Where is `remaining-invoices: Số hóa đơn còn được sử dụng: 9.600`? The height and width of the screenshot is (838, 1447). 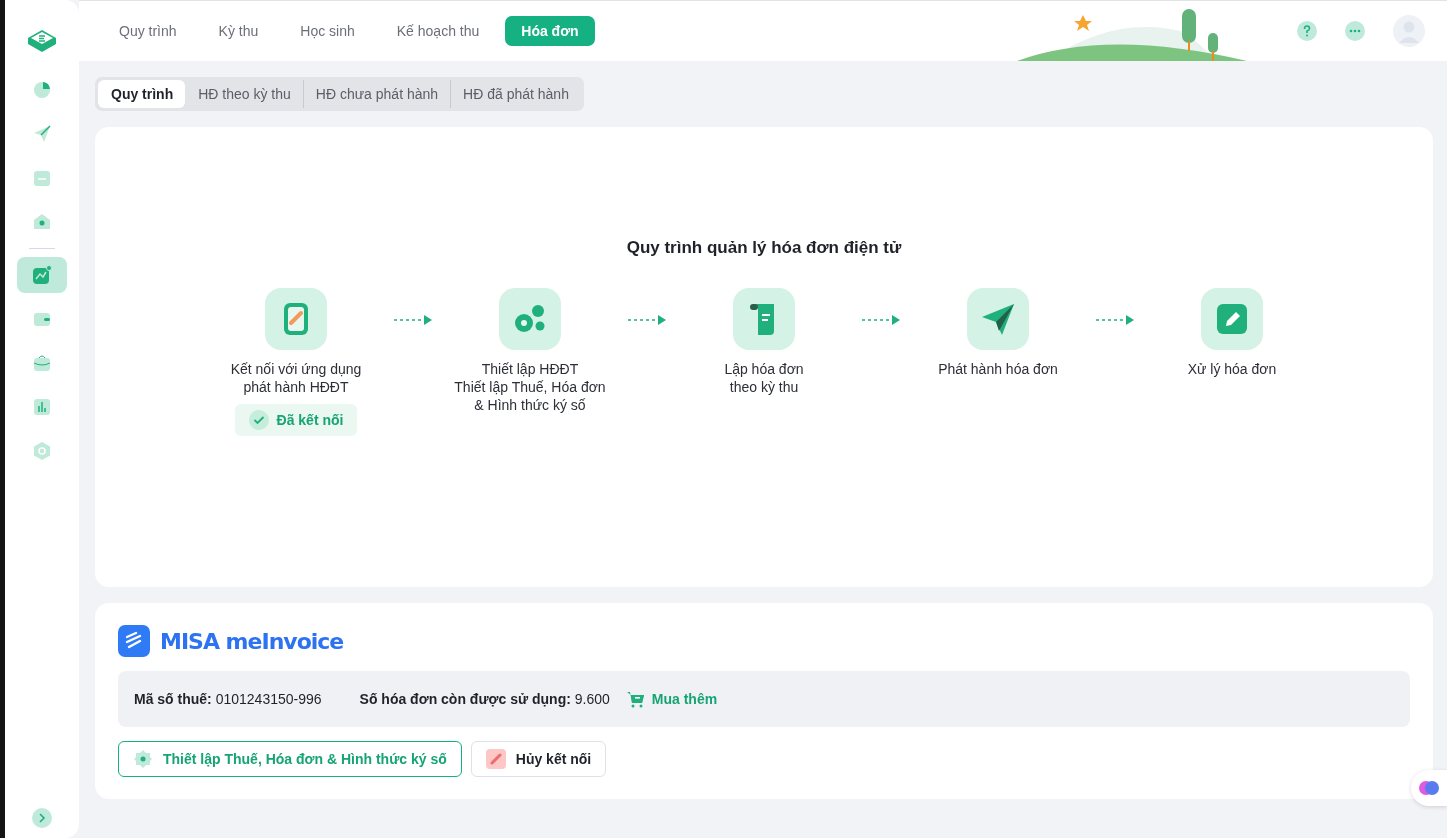
remaining-invoices: Số hóa đơn còn được sử dụng: 9.600 is located at coordinates (484, 699).